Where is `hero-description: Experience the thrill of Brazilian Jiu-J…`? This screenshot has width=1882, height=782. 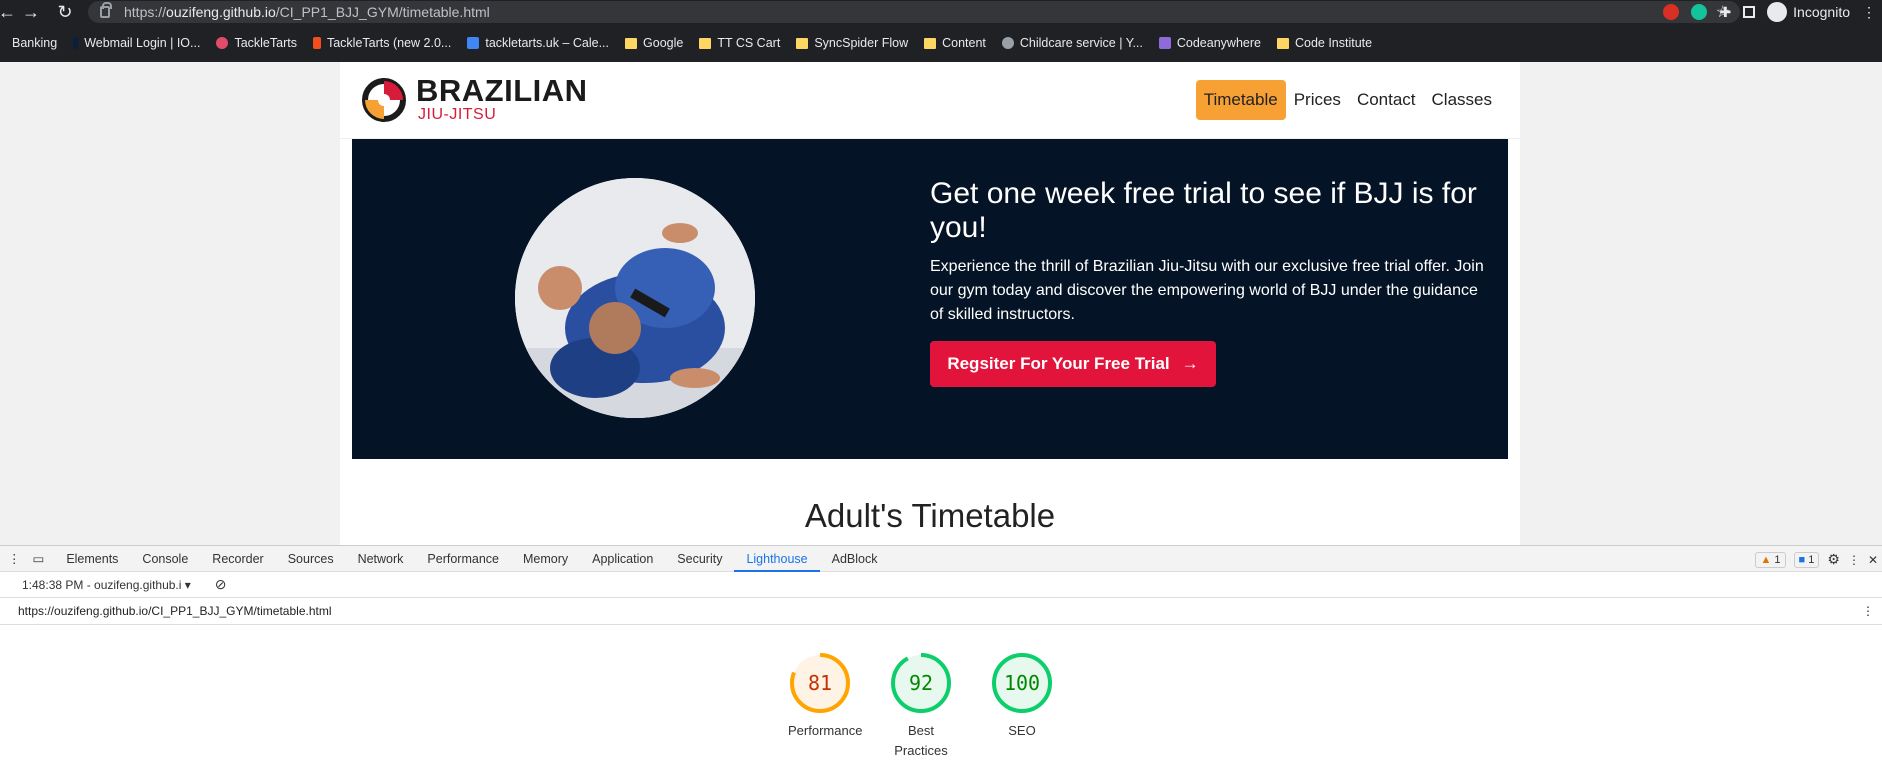 hero-description: Experience the thrill of Brazilian Jiu-J… is located at coordinates (1207, 290).